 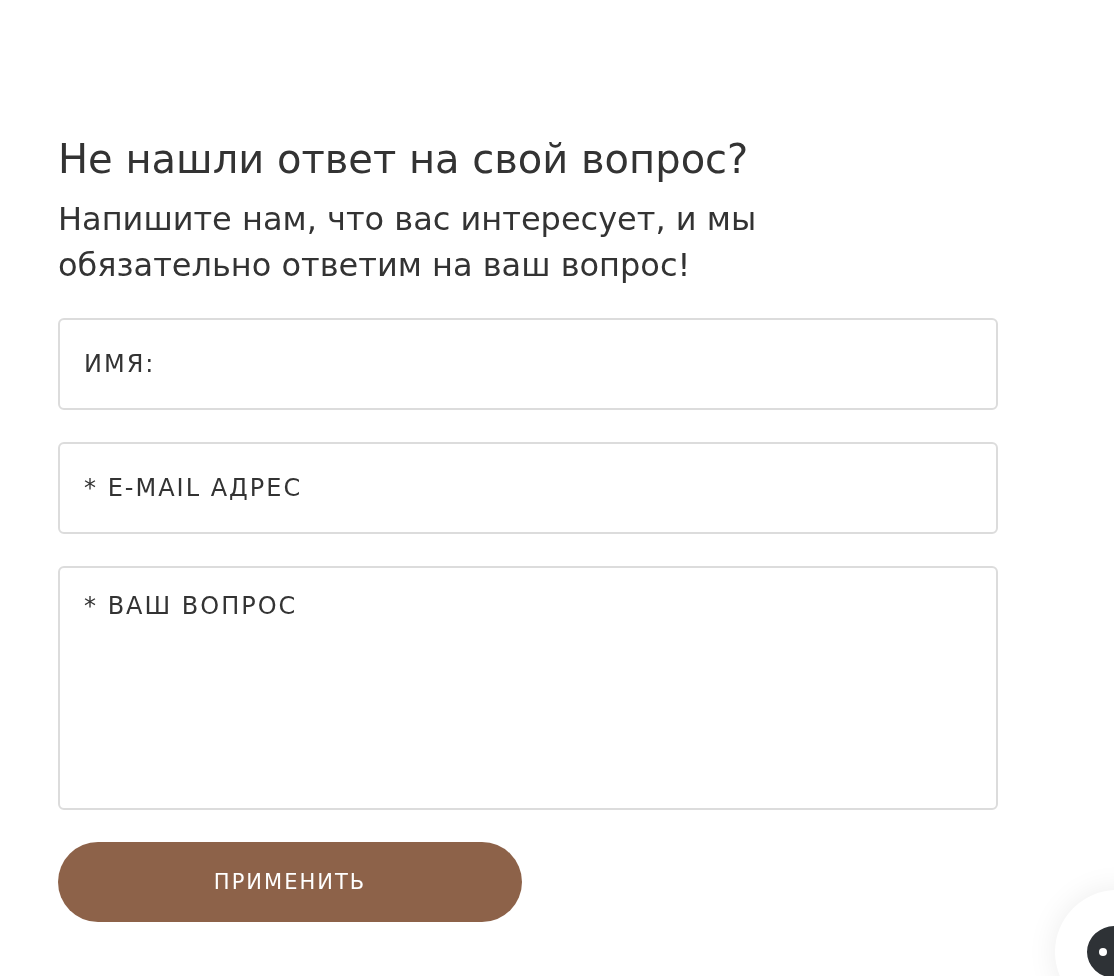 I want to click on form-heading: Не нашли ответ на свой вопрос?, so click(x=404, y=159).